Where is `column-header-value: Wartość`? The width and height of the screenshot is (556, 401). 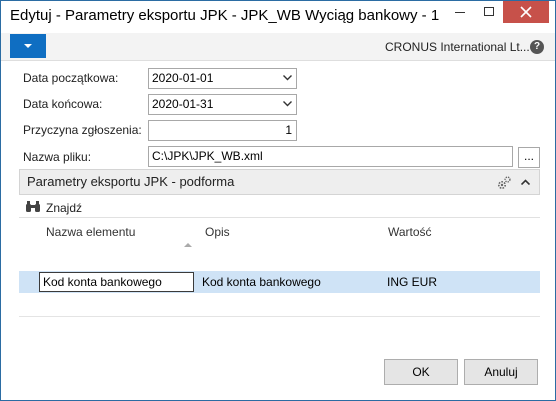
column-header-value: Wartość is located at coordinates (410, 232).